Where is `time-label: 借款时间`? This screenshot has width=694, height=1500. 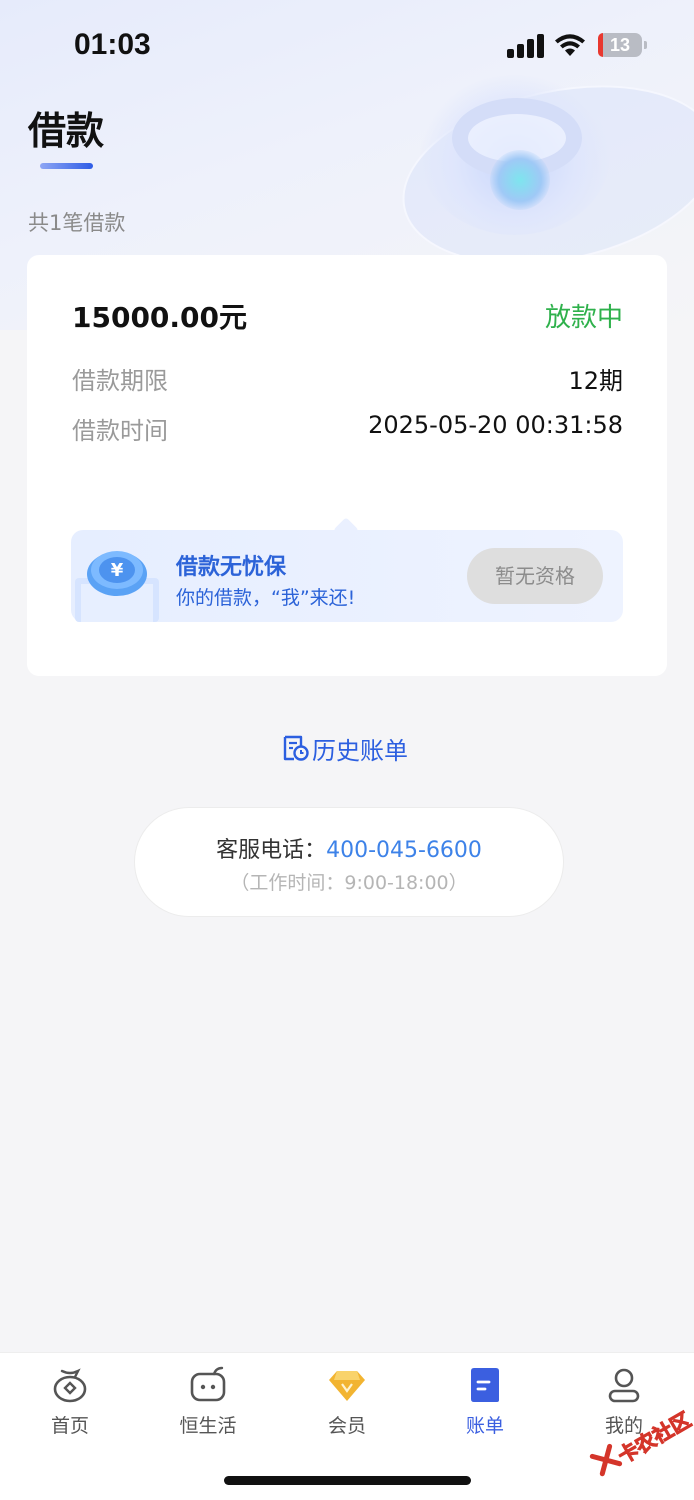
time-label: 借款时间 is located at coordinates (120, 431).